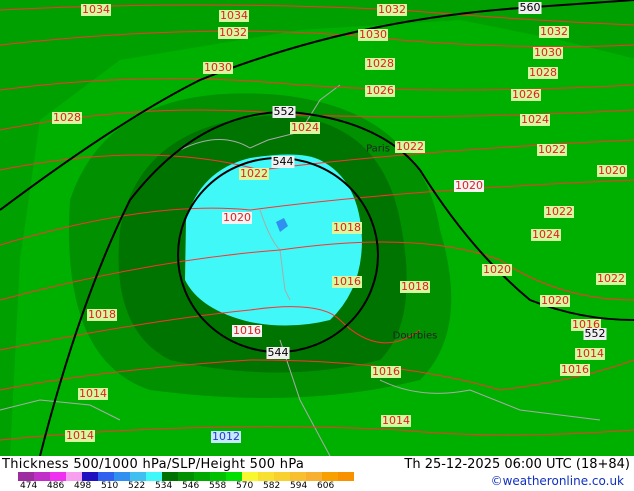 The height and width of the screenshot is (491, 634). I want to click on thickness-color-scale, so click(186, 476).